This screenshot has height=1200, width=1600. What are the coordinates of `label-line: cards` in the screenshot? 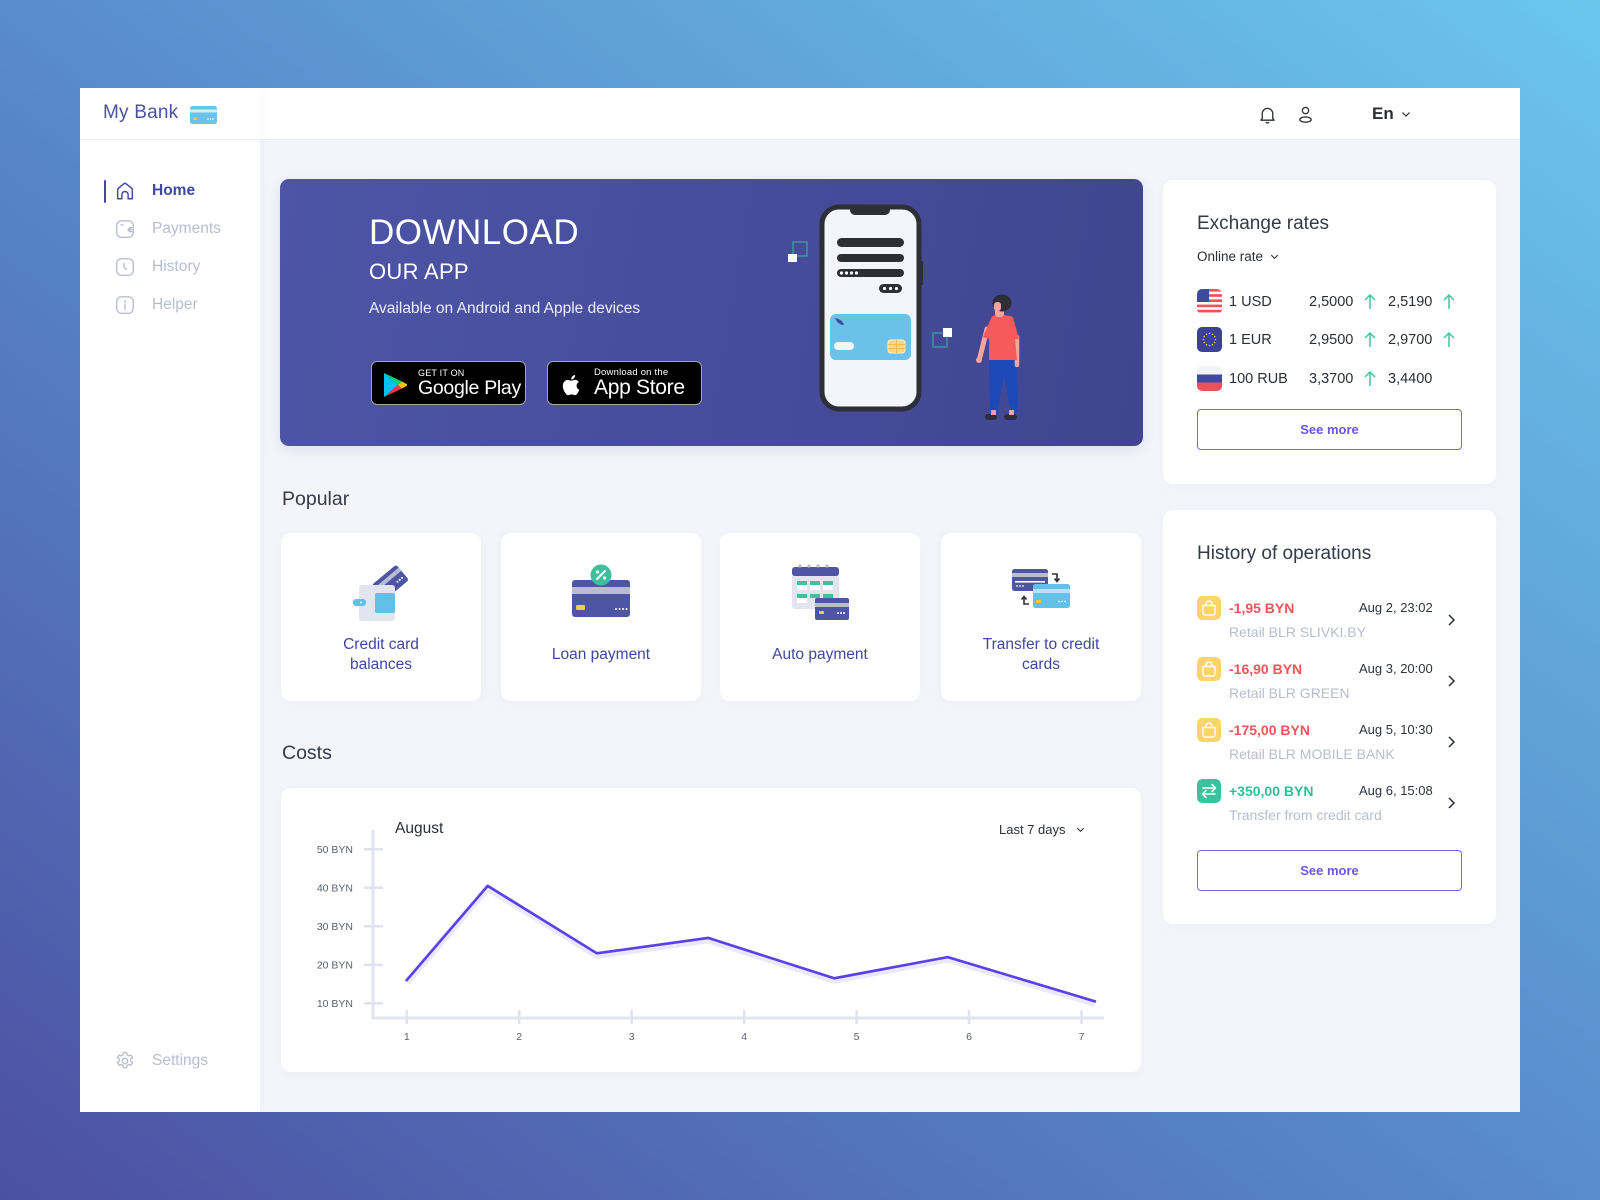 It's located at (1041, 664).